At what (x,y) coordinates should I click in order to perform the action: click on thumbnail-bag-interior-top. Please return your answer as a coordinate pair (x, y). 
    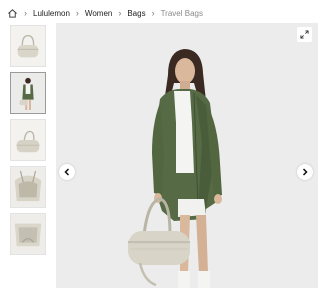
    Looking at the image, I should click on (28, 234).